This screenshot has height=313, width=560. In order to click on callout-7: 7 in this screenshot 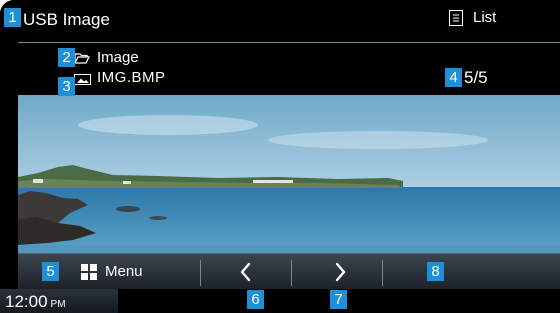, I will do `click(338, 299)`.